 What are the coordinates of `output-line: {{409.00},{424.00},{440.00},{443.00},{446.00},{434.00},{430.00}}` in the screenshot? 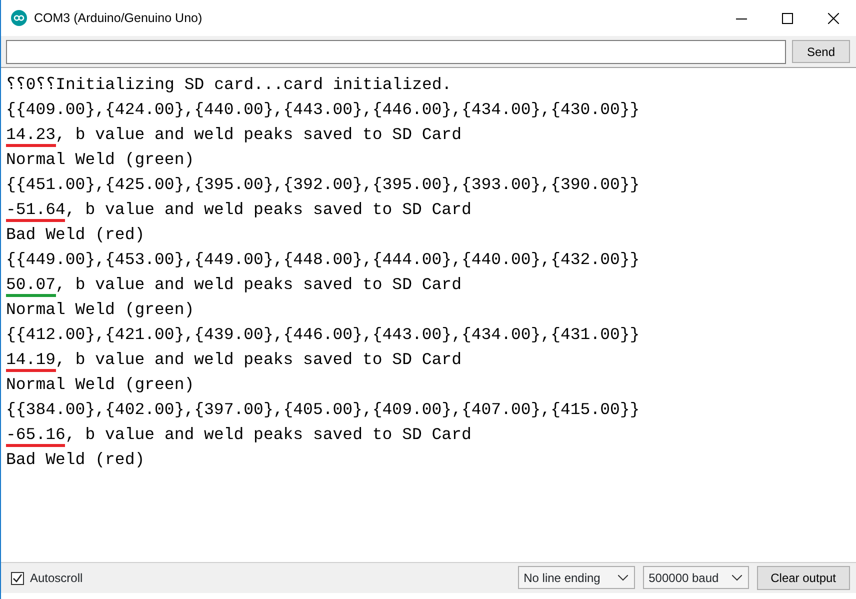 It's located at (323, 110).